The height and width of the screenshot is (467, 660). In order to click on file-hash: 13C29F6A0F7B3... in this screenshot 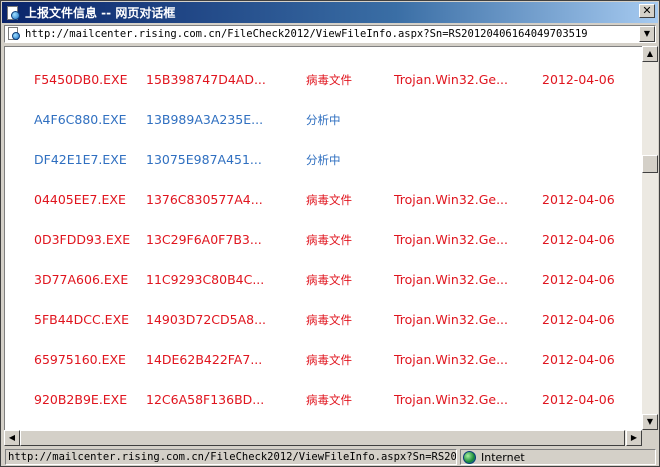, I will do `click(204, 239)`.